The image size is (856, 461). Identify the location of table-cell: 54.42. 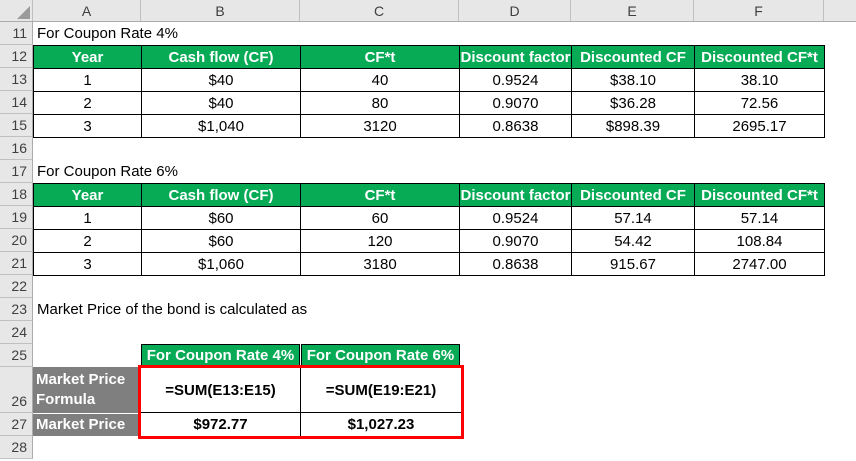
(633, 241).